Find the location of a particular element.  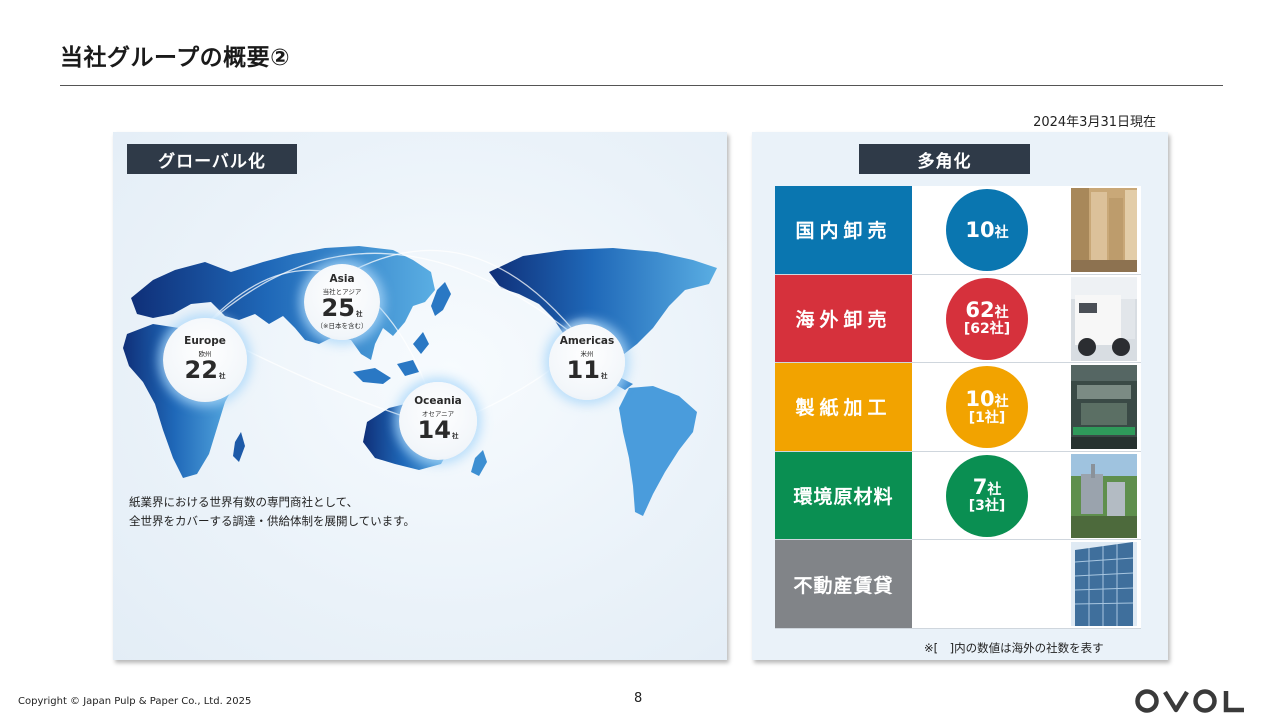

region-americas-name: Americas is located at coordinates (587, 341).